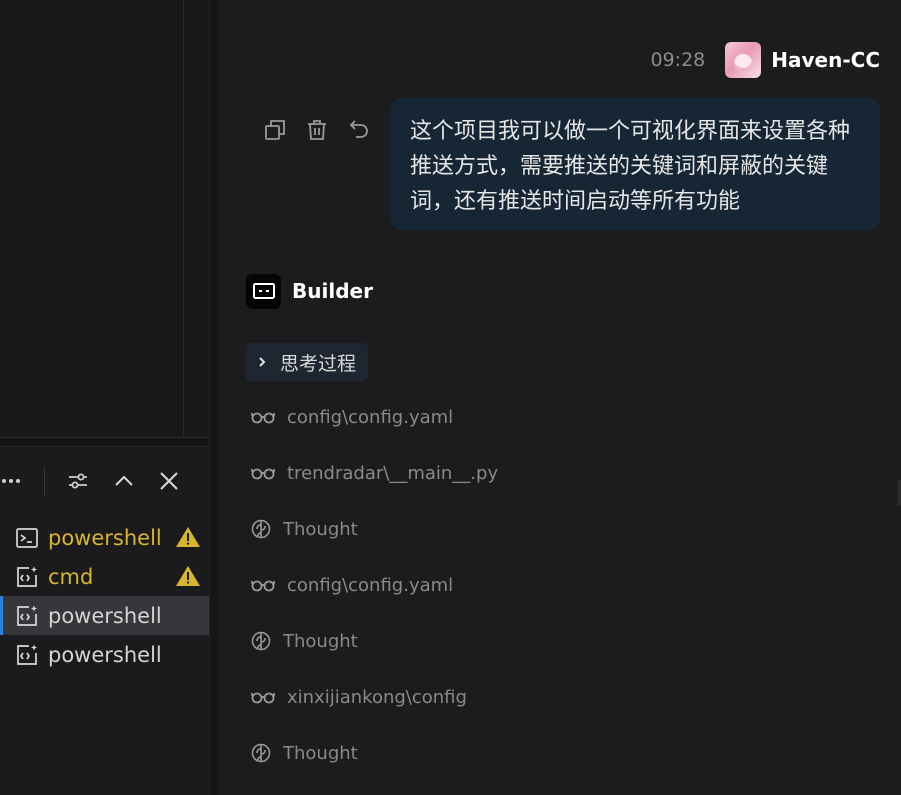  I want to click on terminal-item-powershell-active: powershell, so click(104, 615).